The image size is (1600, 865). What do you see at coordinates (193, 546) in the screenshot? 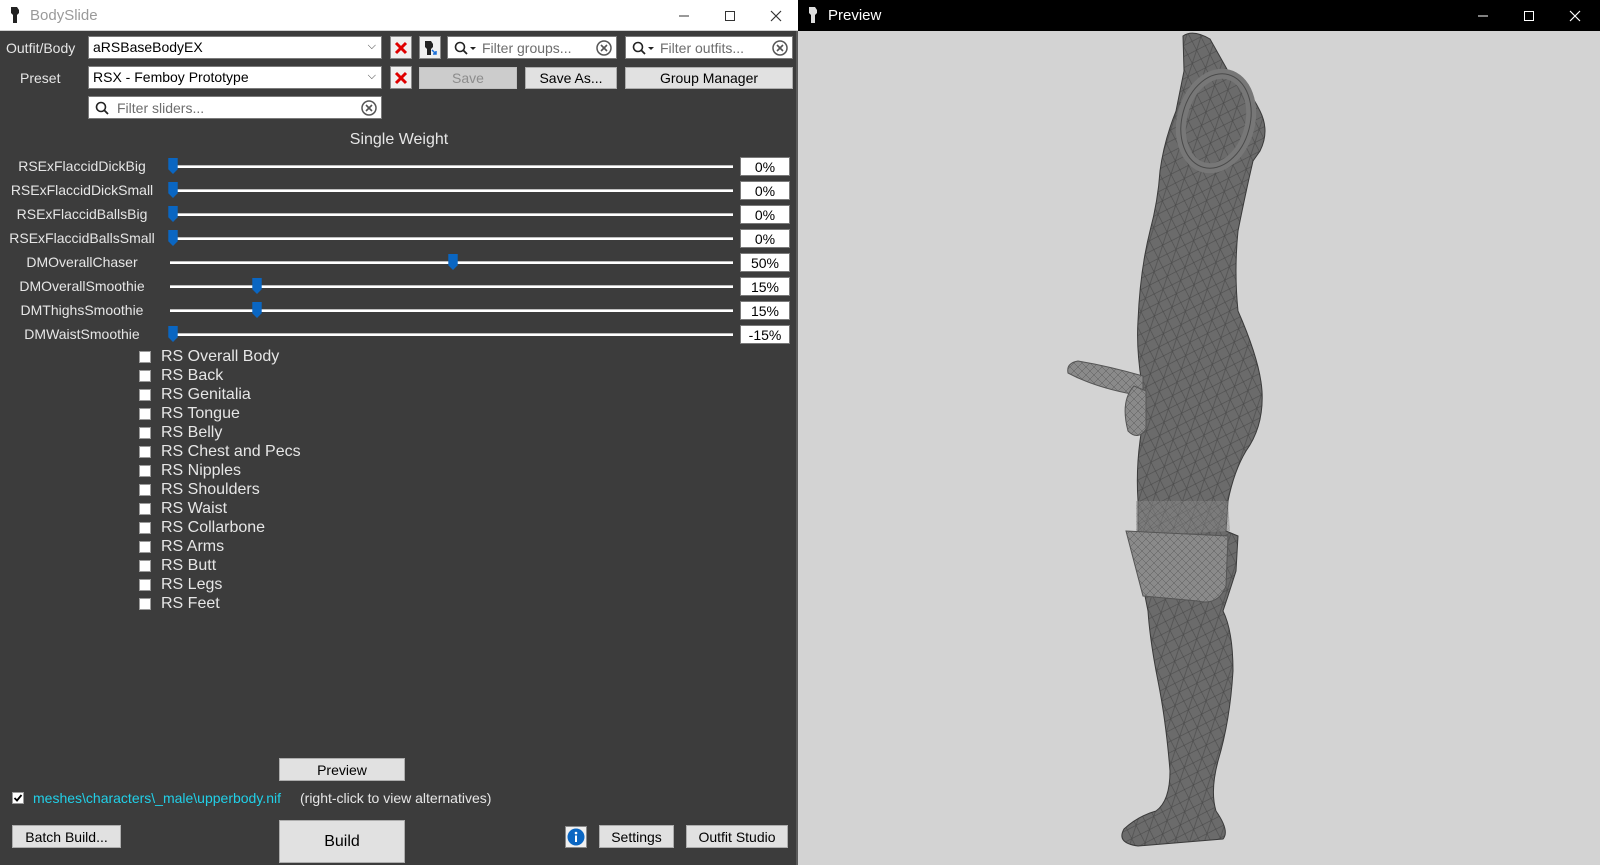
I see `group-checkbox-label: RS Arms` at bounding box center [193, 546].